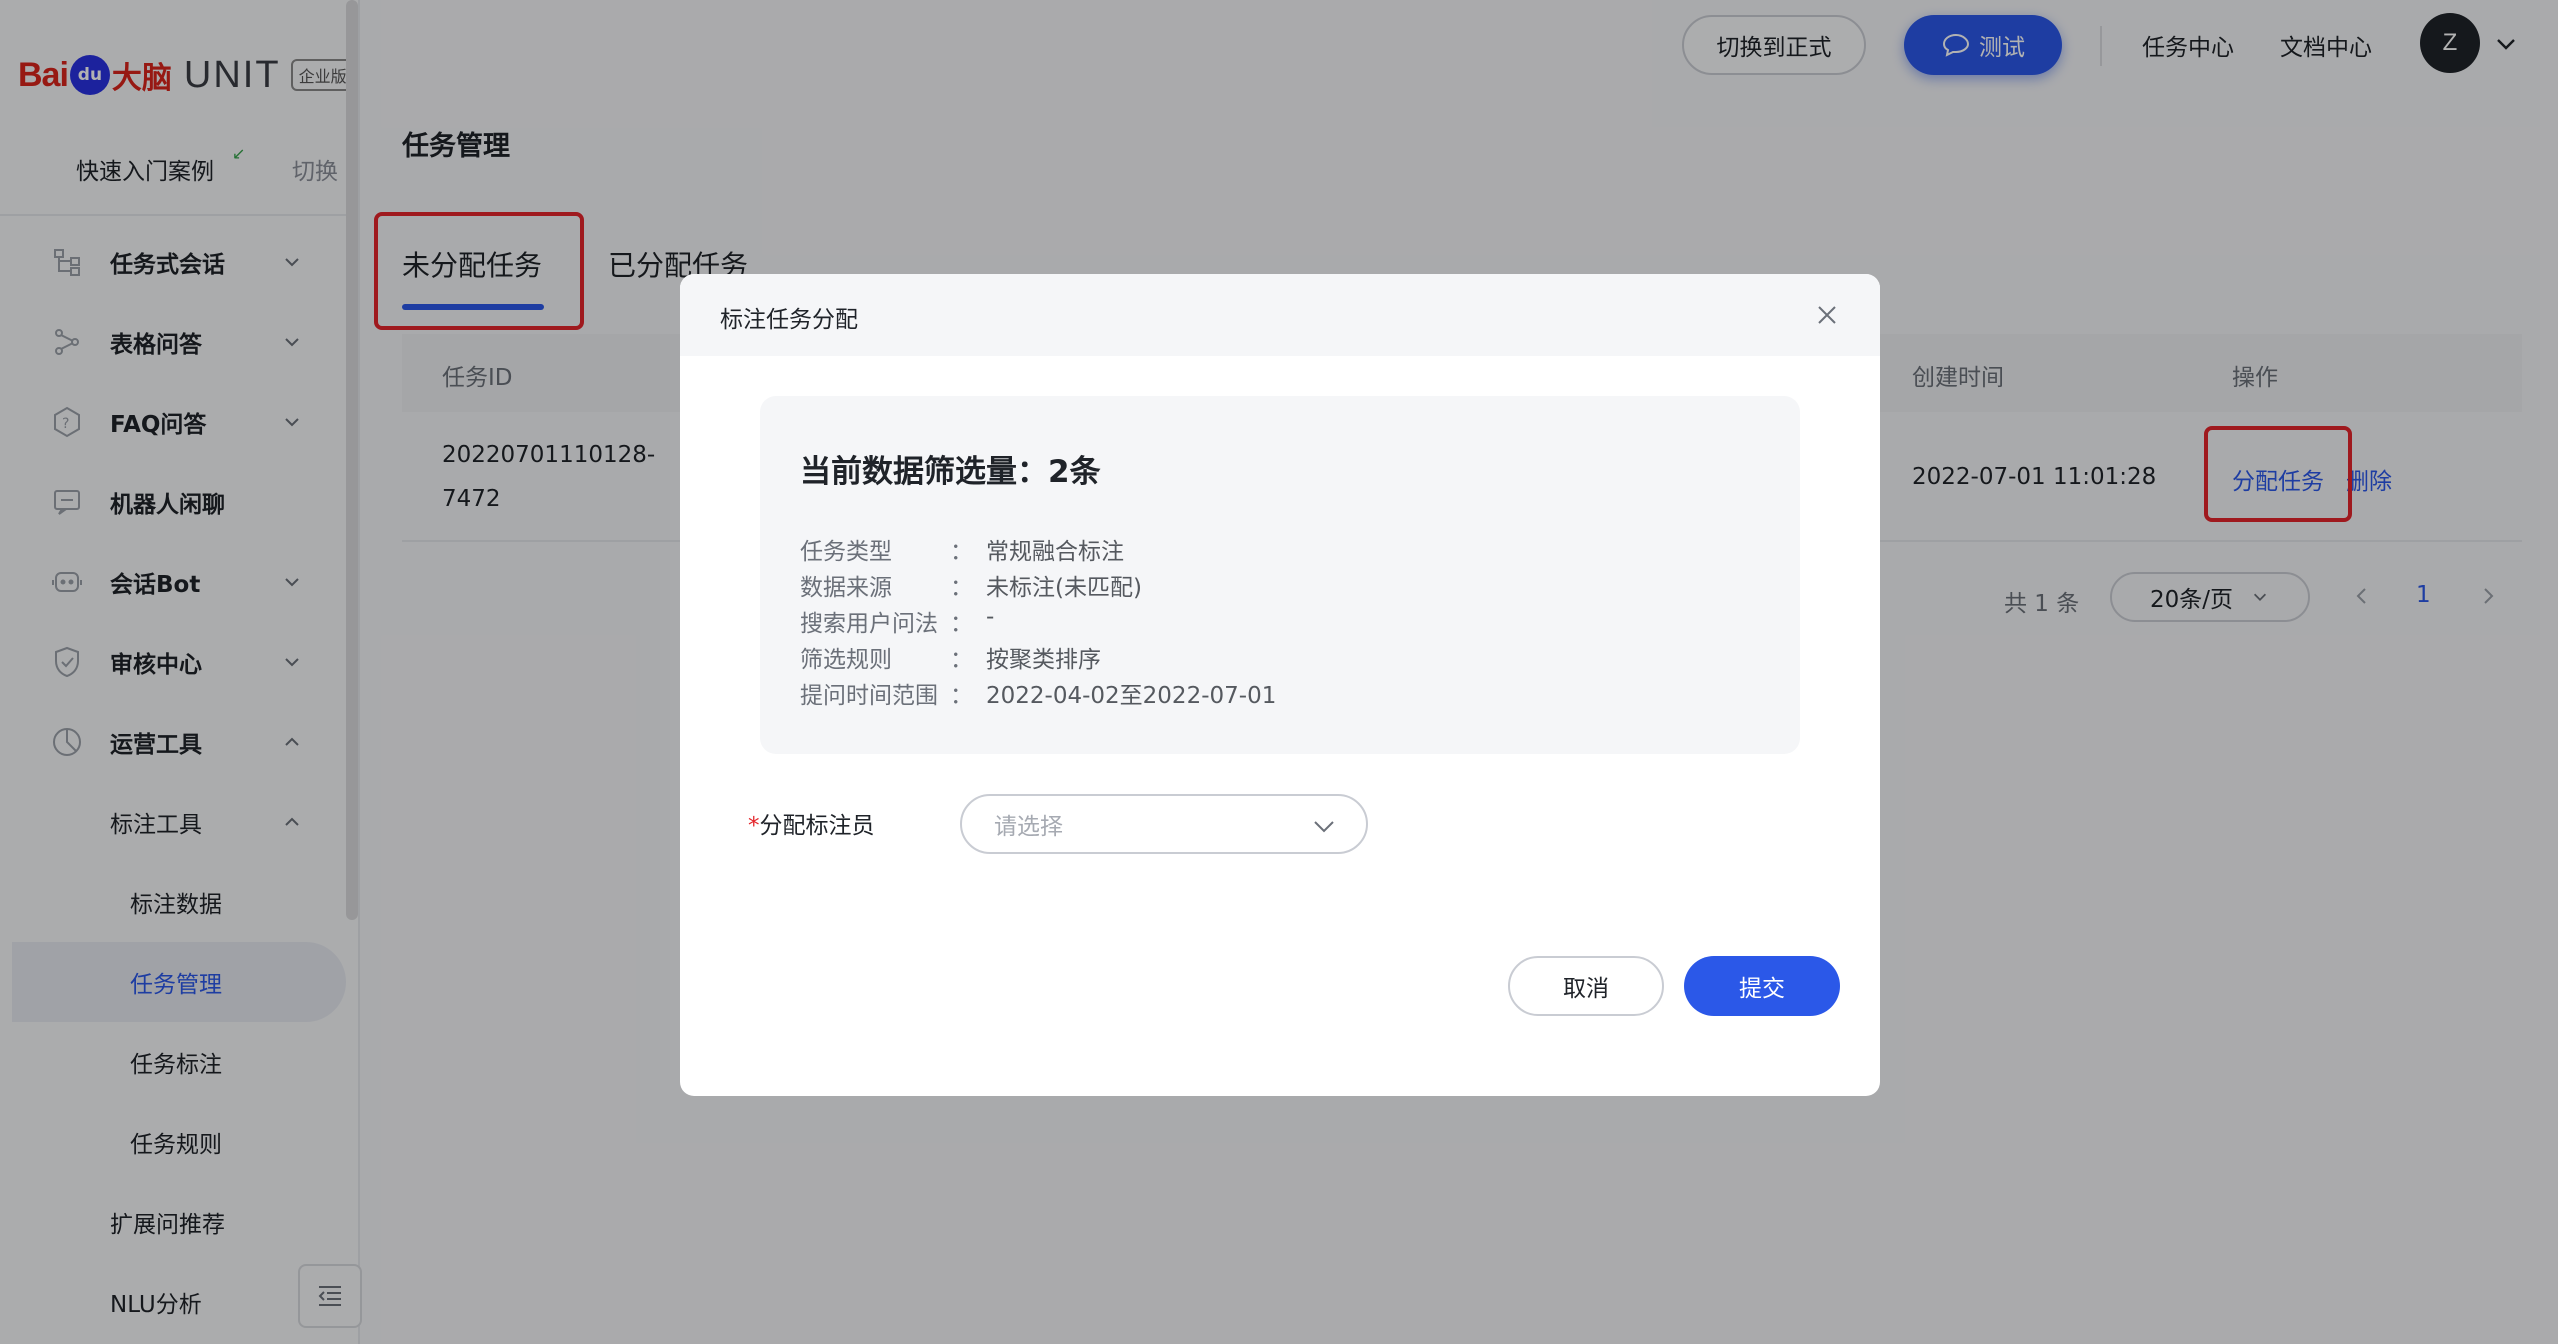  What do you see at coordinates (1280, 315) in the screenshot?
I see `dialog-header: 标注任务分配` at bounding box center [1280, 315].